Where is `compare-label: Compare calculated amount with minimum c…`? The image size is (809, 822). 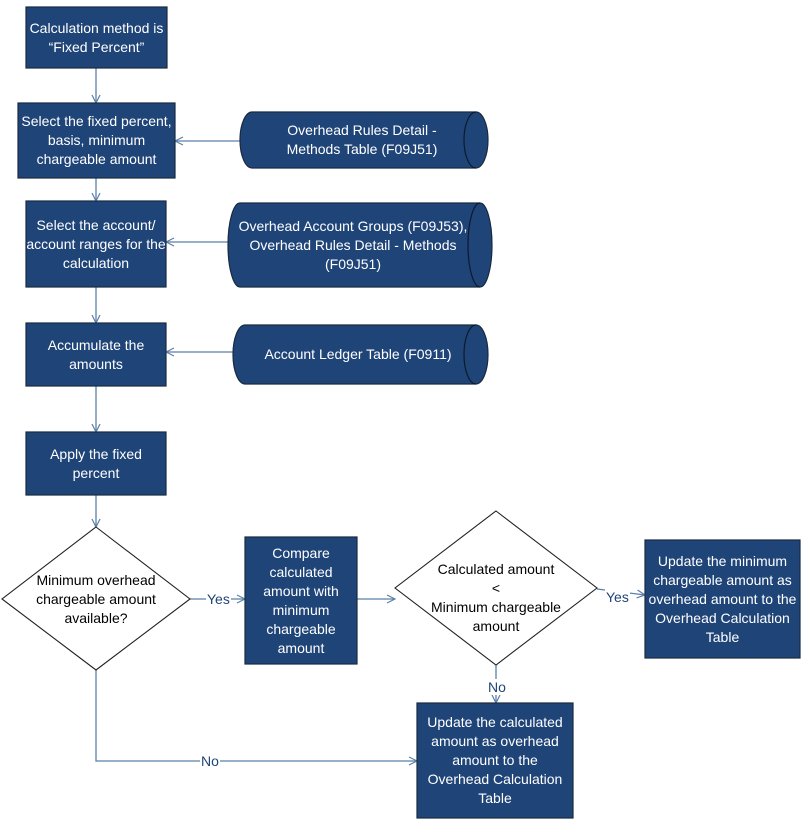 compare-label: Compare calculated amount with minimum c… is located at coordinates (301, 600).